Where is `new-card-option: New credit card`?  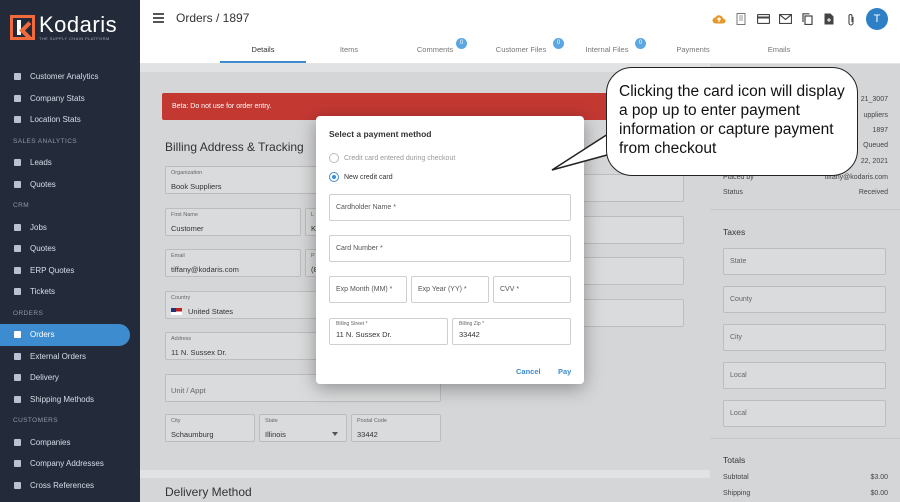
new-card-option: New credit card is located at coordinates (361, 177).